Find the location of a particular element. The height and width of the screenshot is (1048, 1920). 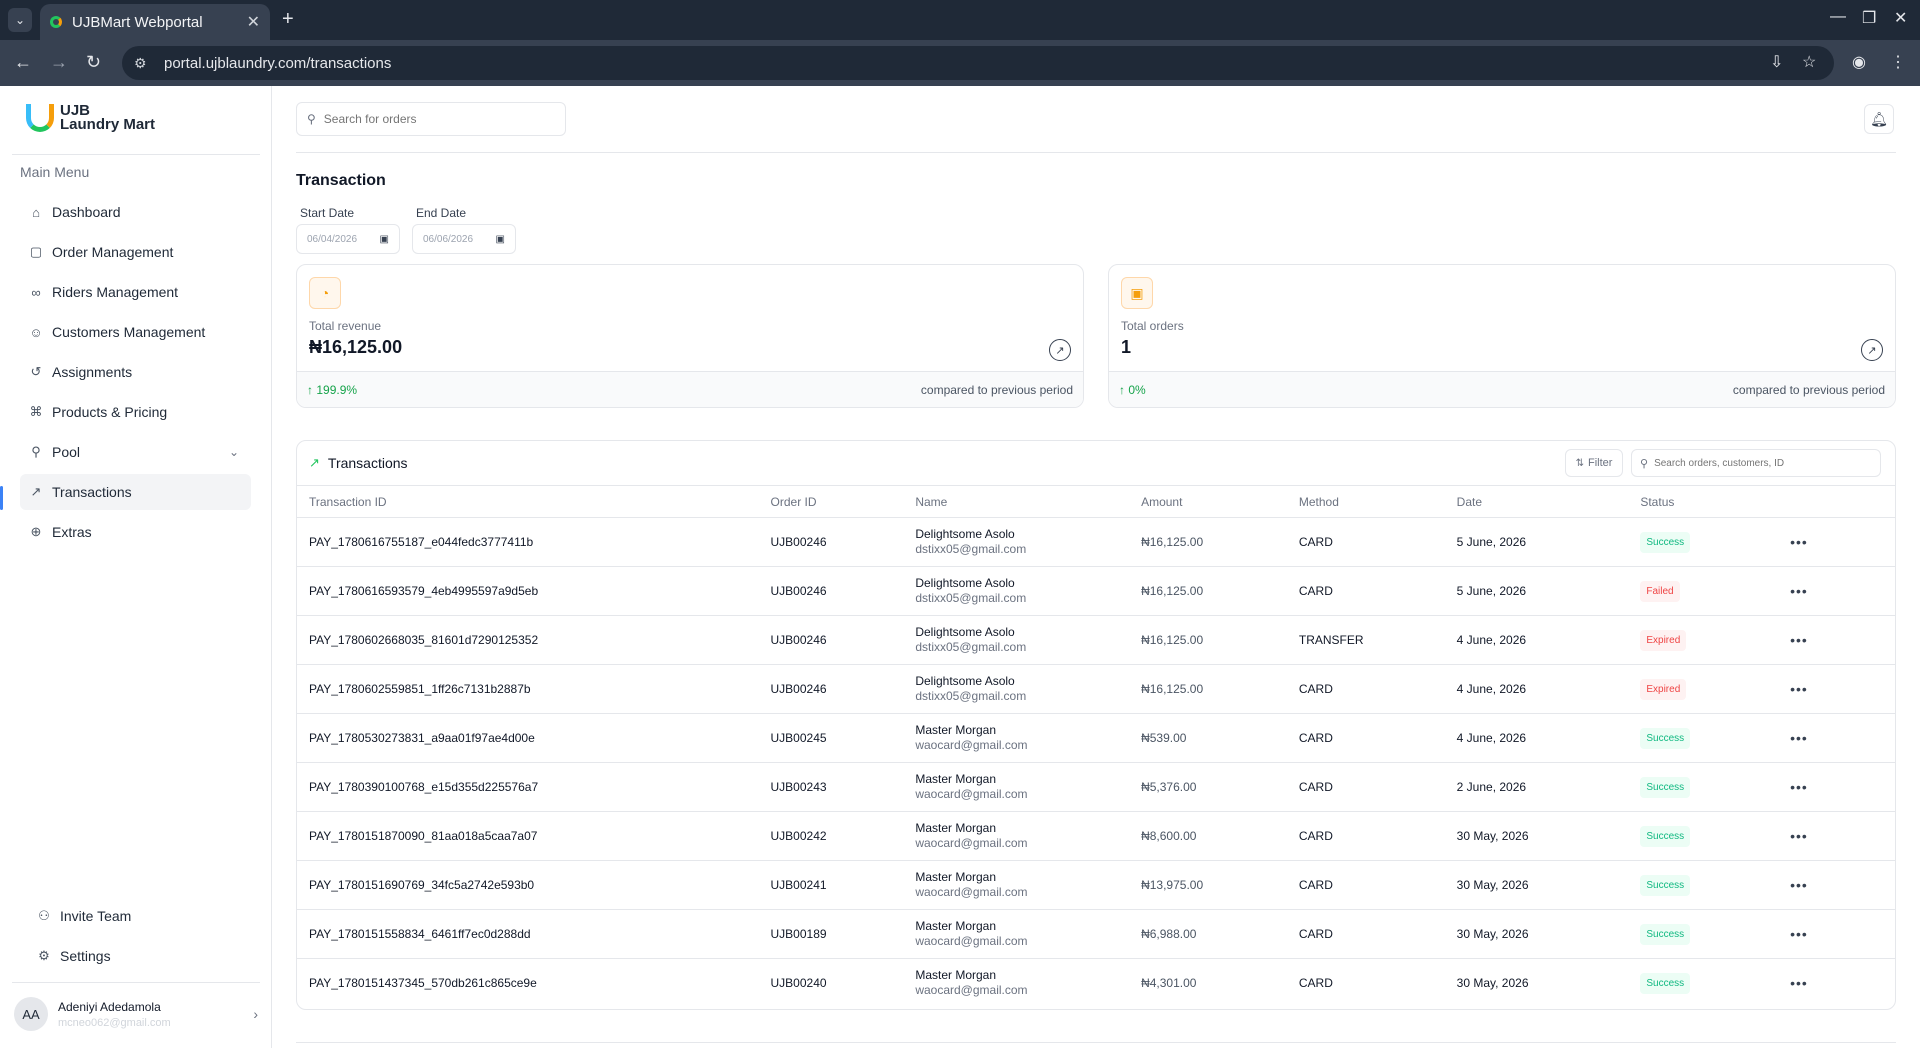

sidebar-item-invite-team: ⚇ Invite Team is located at coordinates (143, 916).